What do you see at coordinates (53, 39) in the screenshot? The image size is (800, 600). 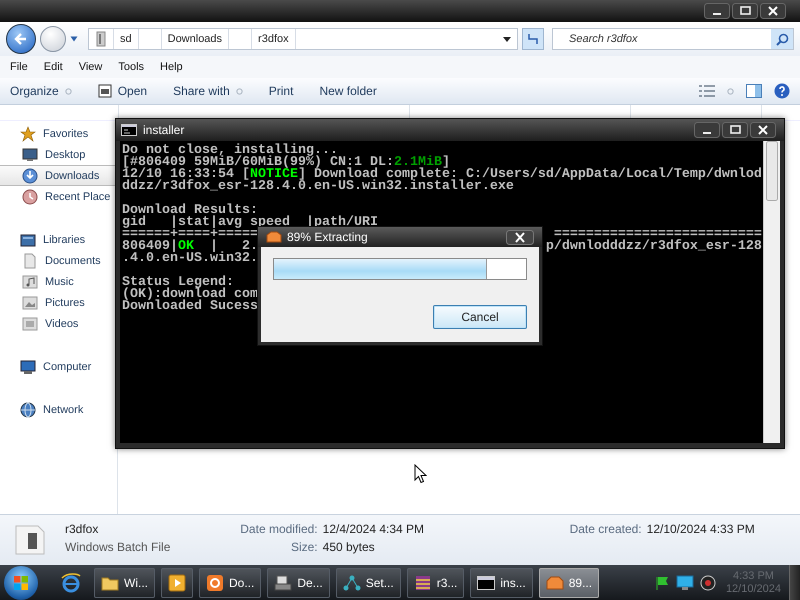 I see `forward-button` at bounding box center [53, 39].